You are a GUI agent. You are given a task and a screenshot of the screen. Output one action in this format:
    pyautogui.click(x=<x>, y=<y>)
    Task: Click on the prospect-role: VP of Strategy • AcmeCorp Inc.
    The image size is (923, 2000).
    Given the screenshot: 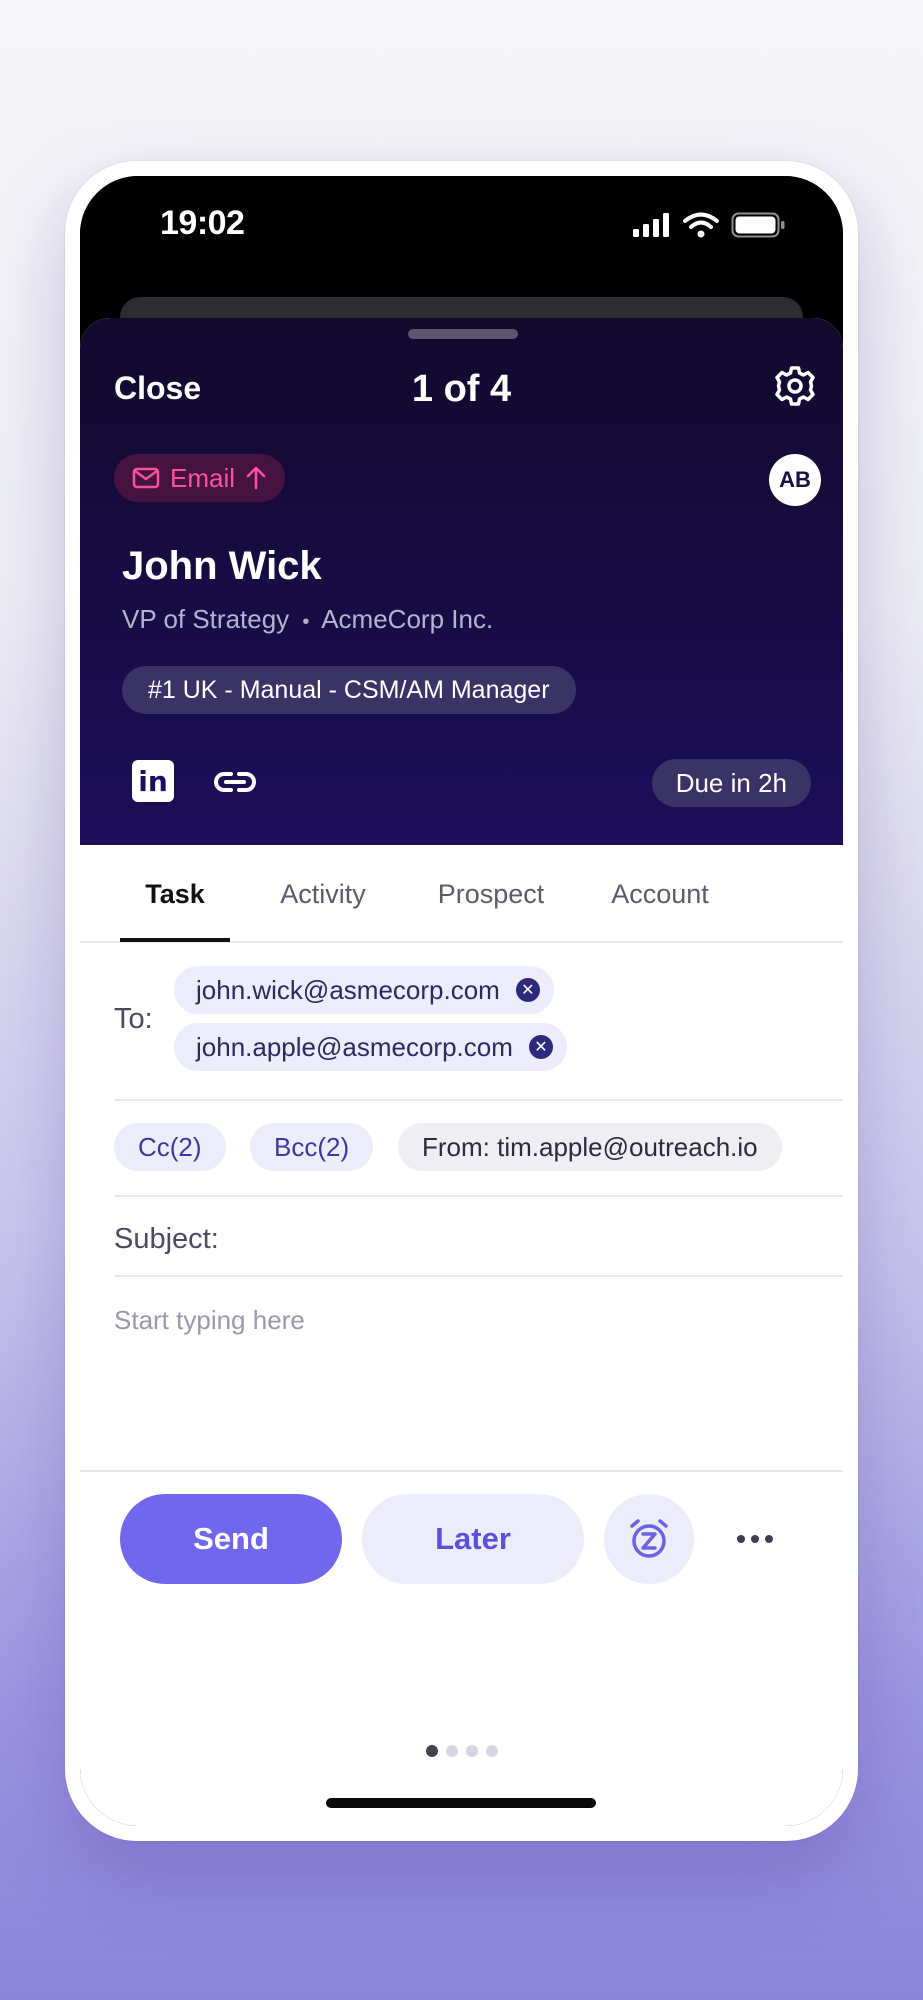 What is the action you would take?
    pyautogui.click(x=307, y=619)
    